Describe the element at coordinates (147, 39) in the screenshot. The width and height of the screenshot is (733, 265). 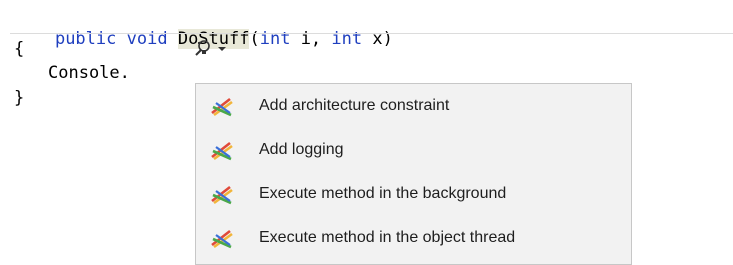
I see `keyword: void` at that location.